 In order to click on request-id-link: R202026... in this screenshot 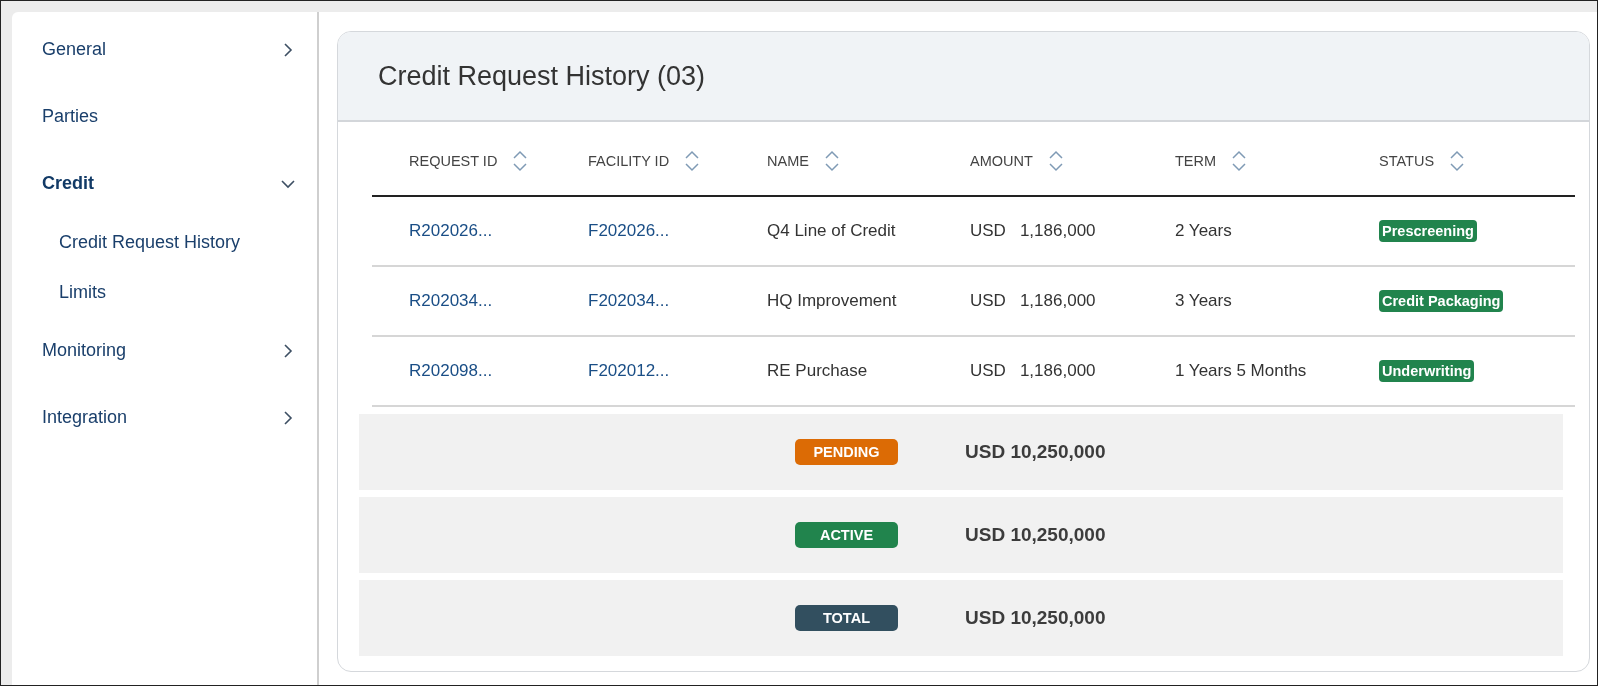, I will do `click(451, 230)`.